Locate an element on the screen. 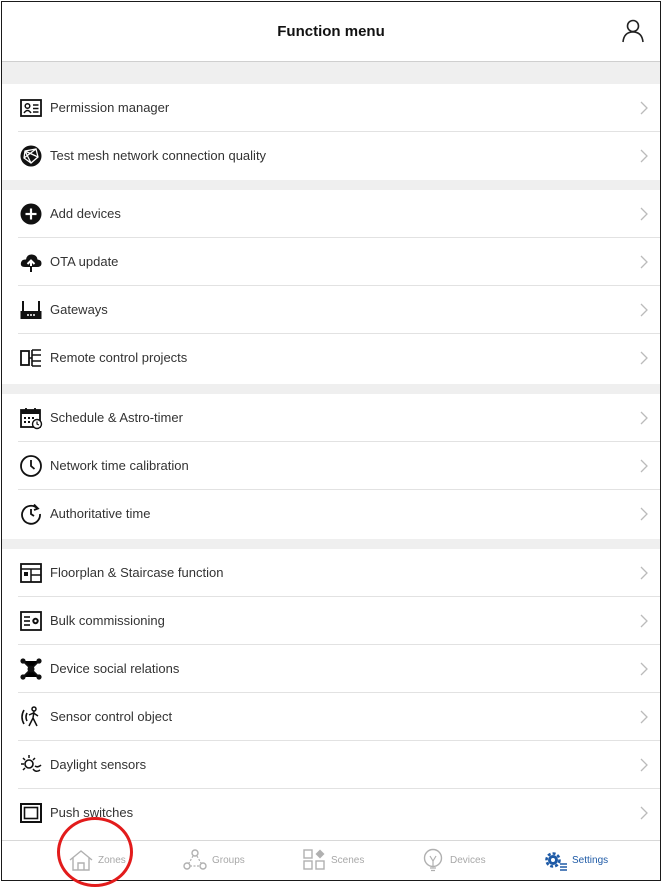 The image size is (662, 887). menu-item-network-time-calibration: Network time calibration is located at coordinates (331, 466).